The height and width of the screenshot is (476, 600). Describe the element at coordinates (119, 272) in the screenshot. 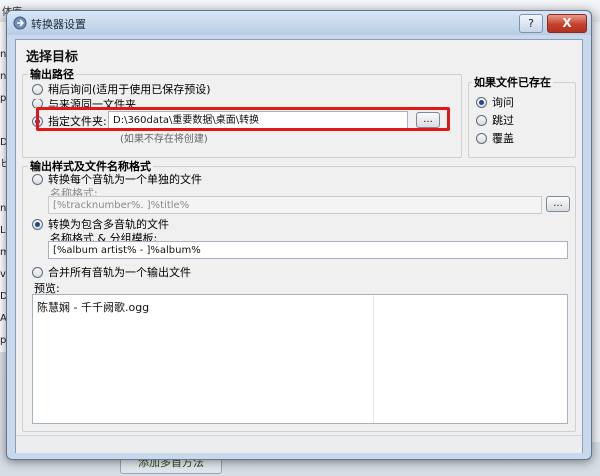

I see `option-merge-all-label: 合并所有音轨为一个输出文件` at that location.